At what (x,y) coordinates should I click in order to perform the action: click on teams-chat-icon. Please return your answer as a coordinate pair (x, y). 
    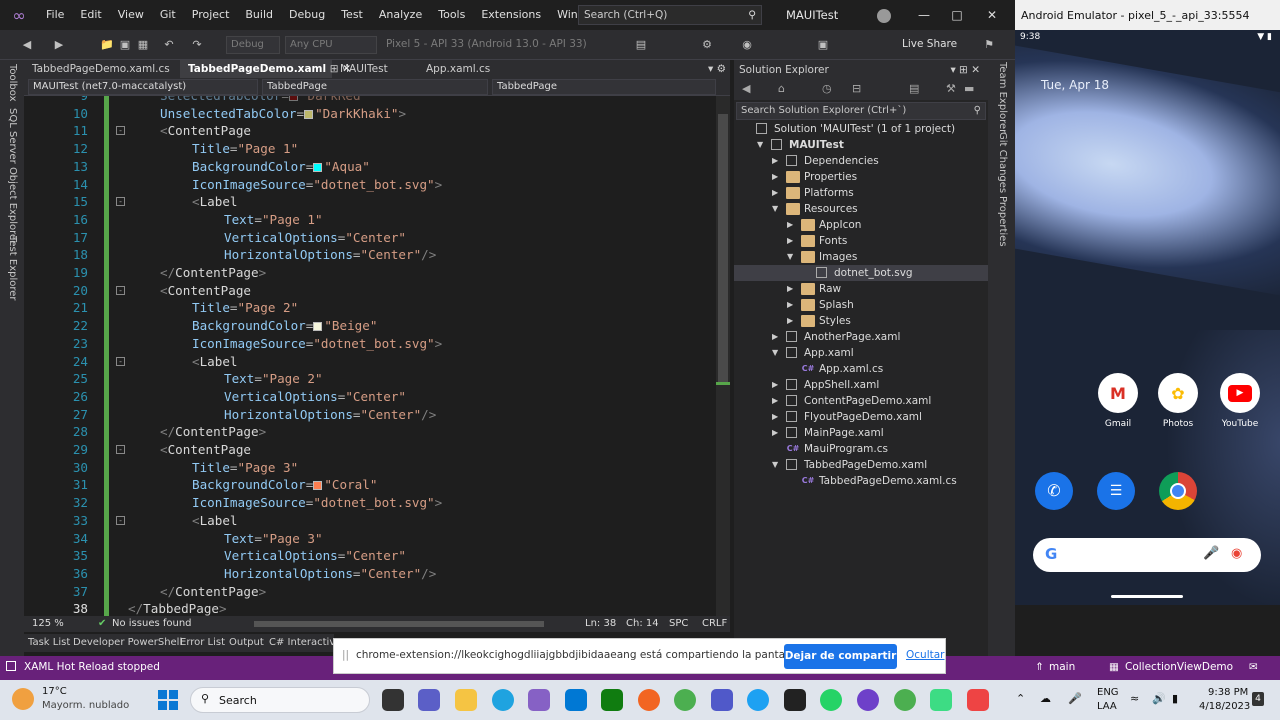
    Looking at the image, I should click on (429, 700).